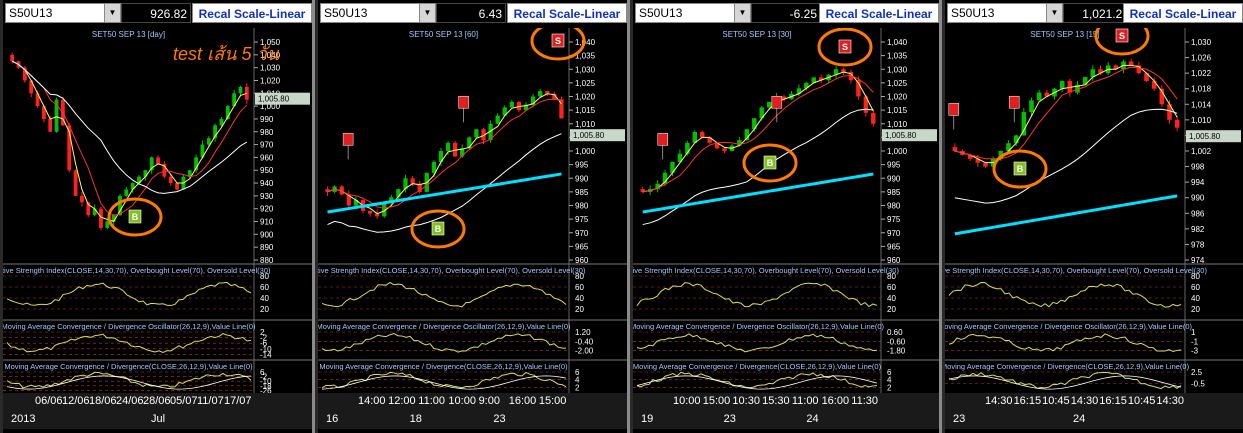 The image size is (1243, 433). Describe the element at coordinates (584, 351) in the screenshot. I see `macd-tick-label: -2.00` at that location.